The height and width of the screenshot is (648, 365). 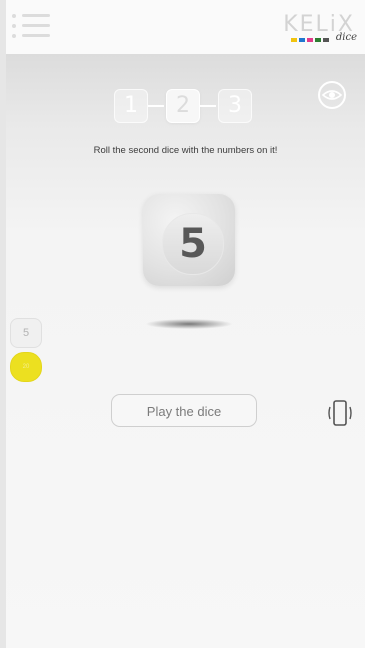 What do you see at coordinates (332, 95) in the screenshot?
I see `eye-icon` at bounding box center [332, 95].